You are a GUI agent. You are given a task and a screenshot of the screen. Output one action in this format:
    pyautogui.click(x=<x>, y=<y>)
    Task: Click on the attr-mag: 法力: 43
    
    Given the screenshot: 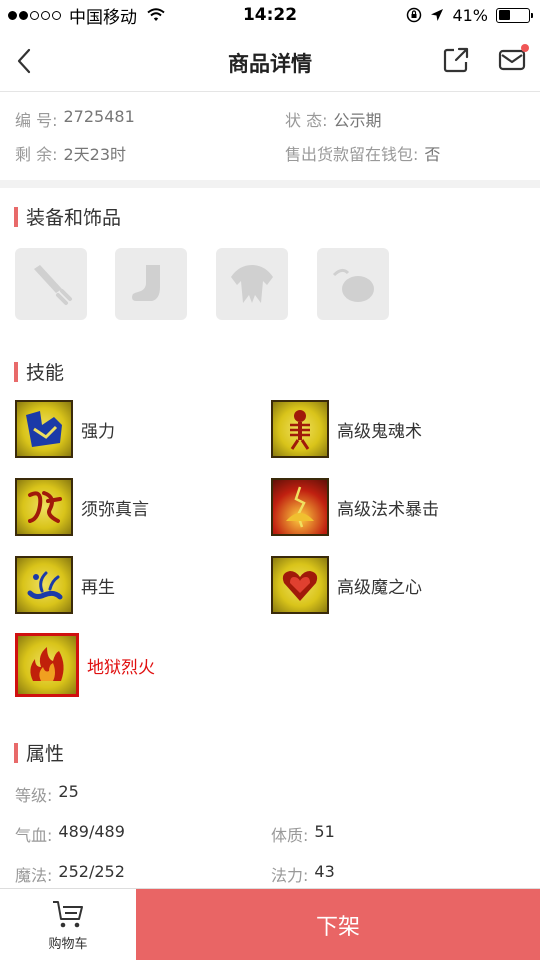 What is the action you would take?
    pyautogui.click(x=303, y=874)
    